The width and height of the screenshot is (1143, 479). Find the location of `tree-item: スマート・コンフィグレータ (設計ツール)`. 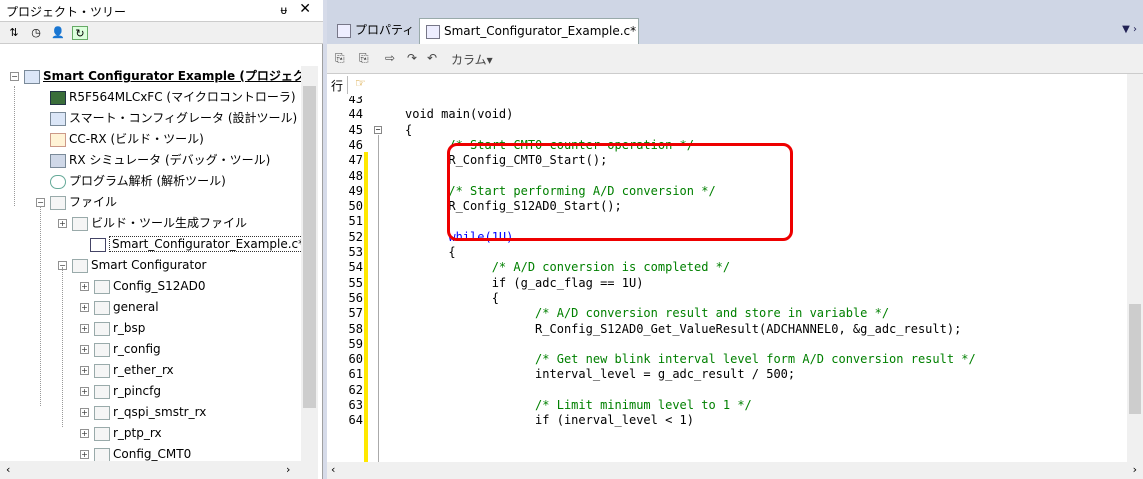

tree-item: スマート・コンフィグレータ (設計ツール) is located at coordinates (173, 118).